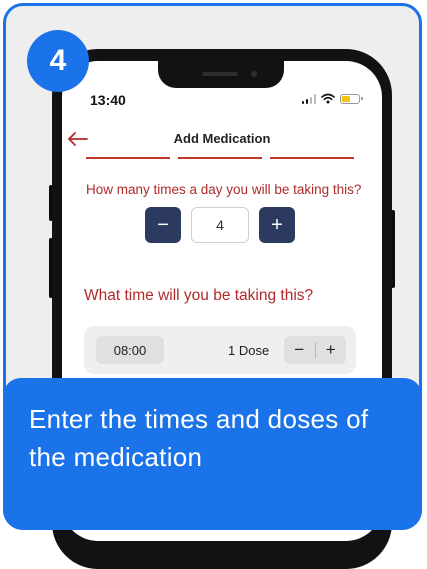  I want to click on schedule-row: 08:00 1 Dose − +, so click(220, 350).